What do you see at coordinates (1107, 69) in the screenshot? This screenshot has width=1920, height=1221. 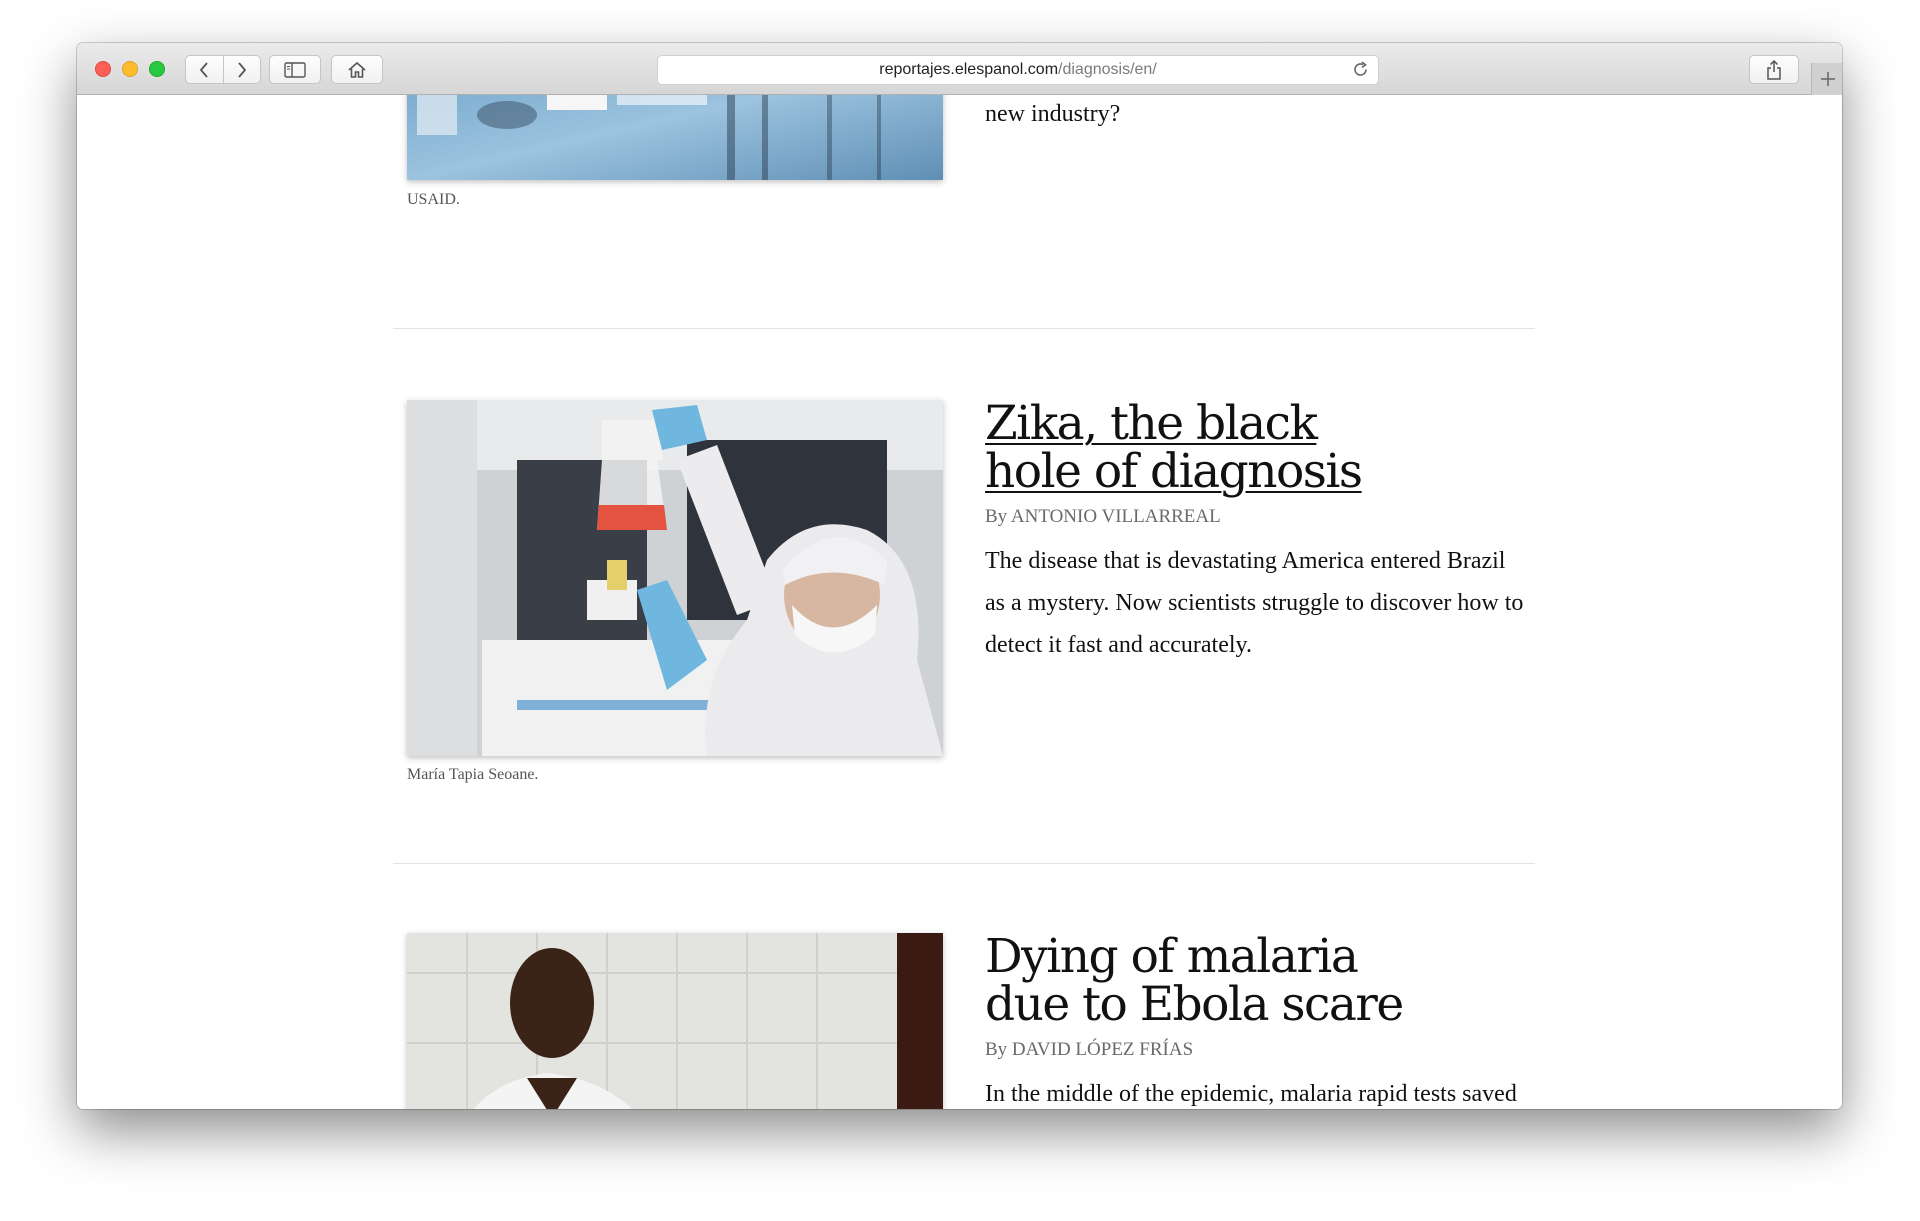 I see `url-path: /diagnosis/en/` at bounding box center [1107, 69].